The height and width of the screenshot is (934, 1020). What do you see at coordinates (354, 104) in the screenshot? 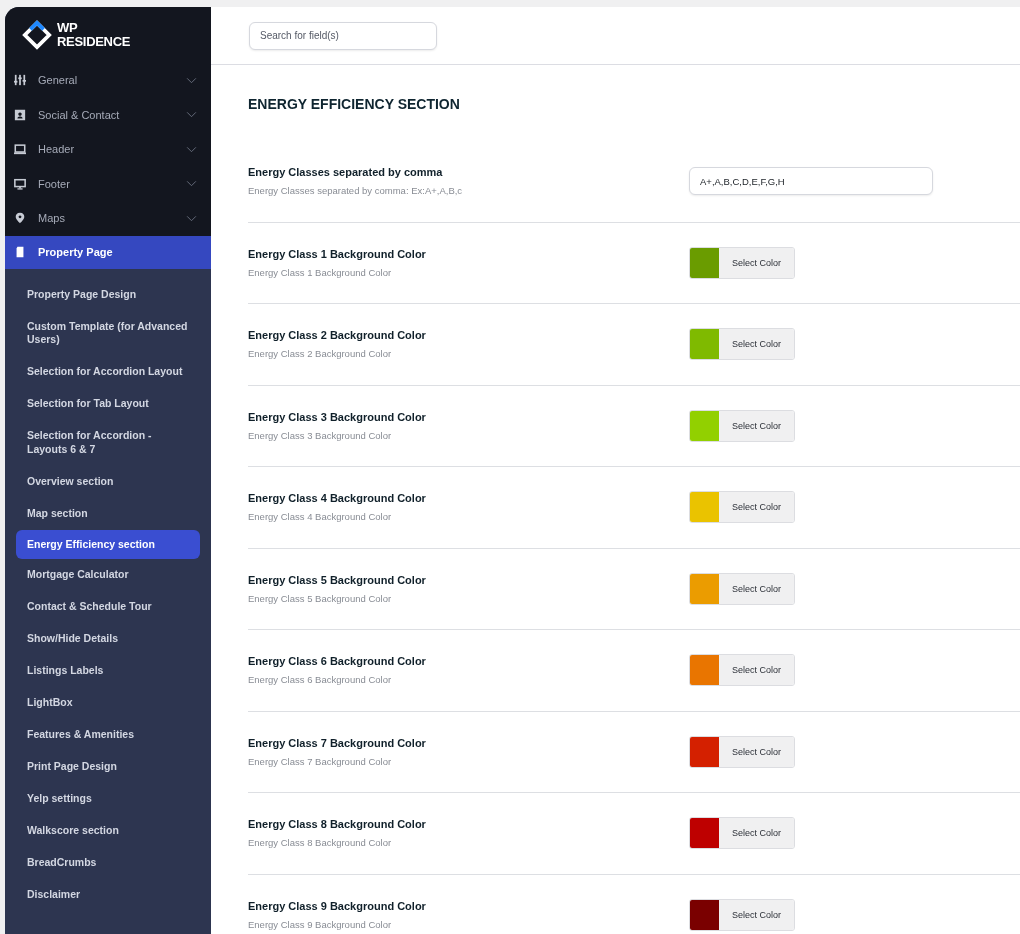
I see `section-title: ENERGY EFFICIENCY SECTION` at bounding box center [354, 104].